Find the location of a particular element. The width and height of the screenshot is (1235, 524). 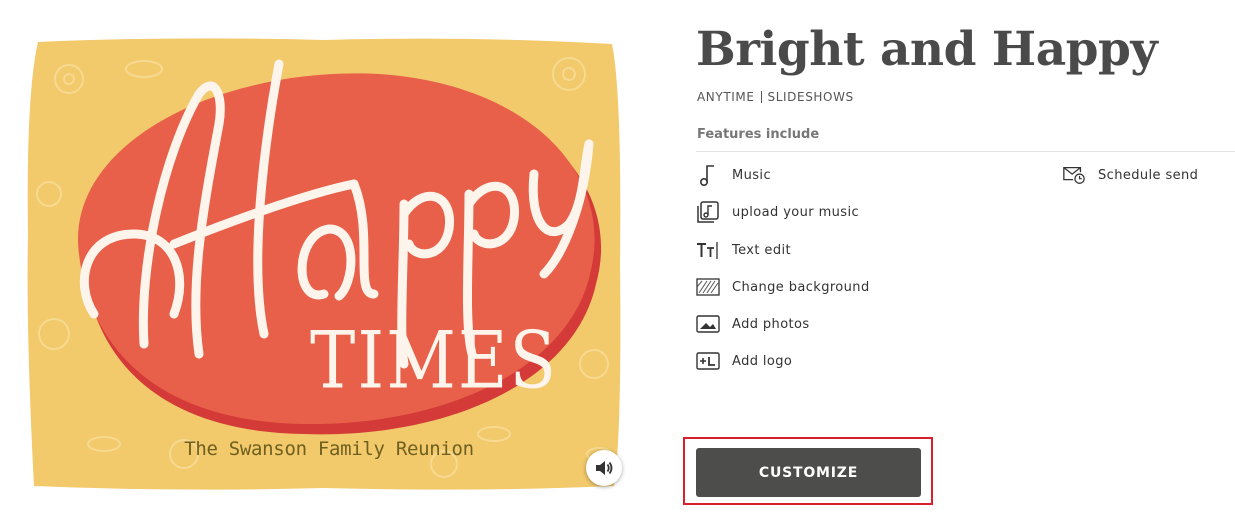

logo-icon is located at coordinates (708, 361).